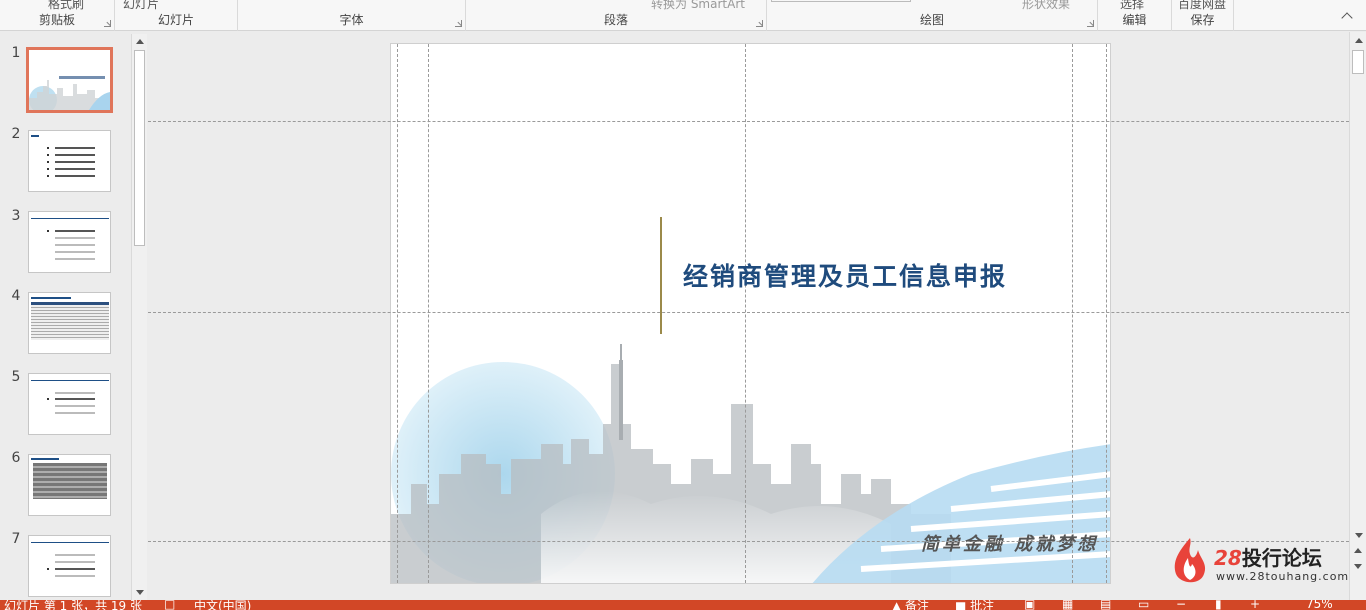  I want to click on ribbon-group-label: 字体, so click(351, 20).